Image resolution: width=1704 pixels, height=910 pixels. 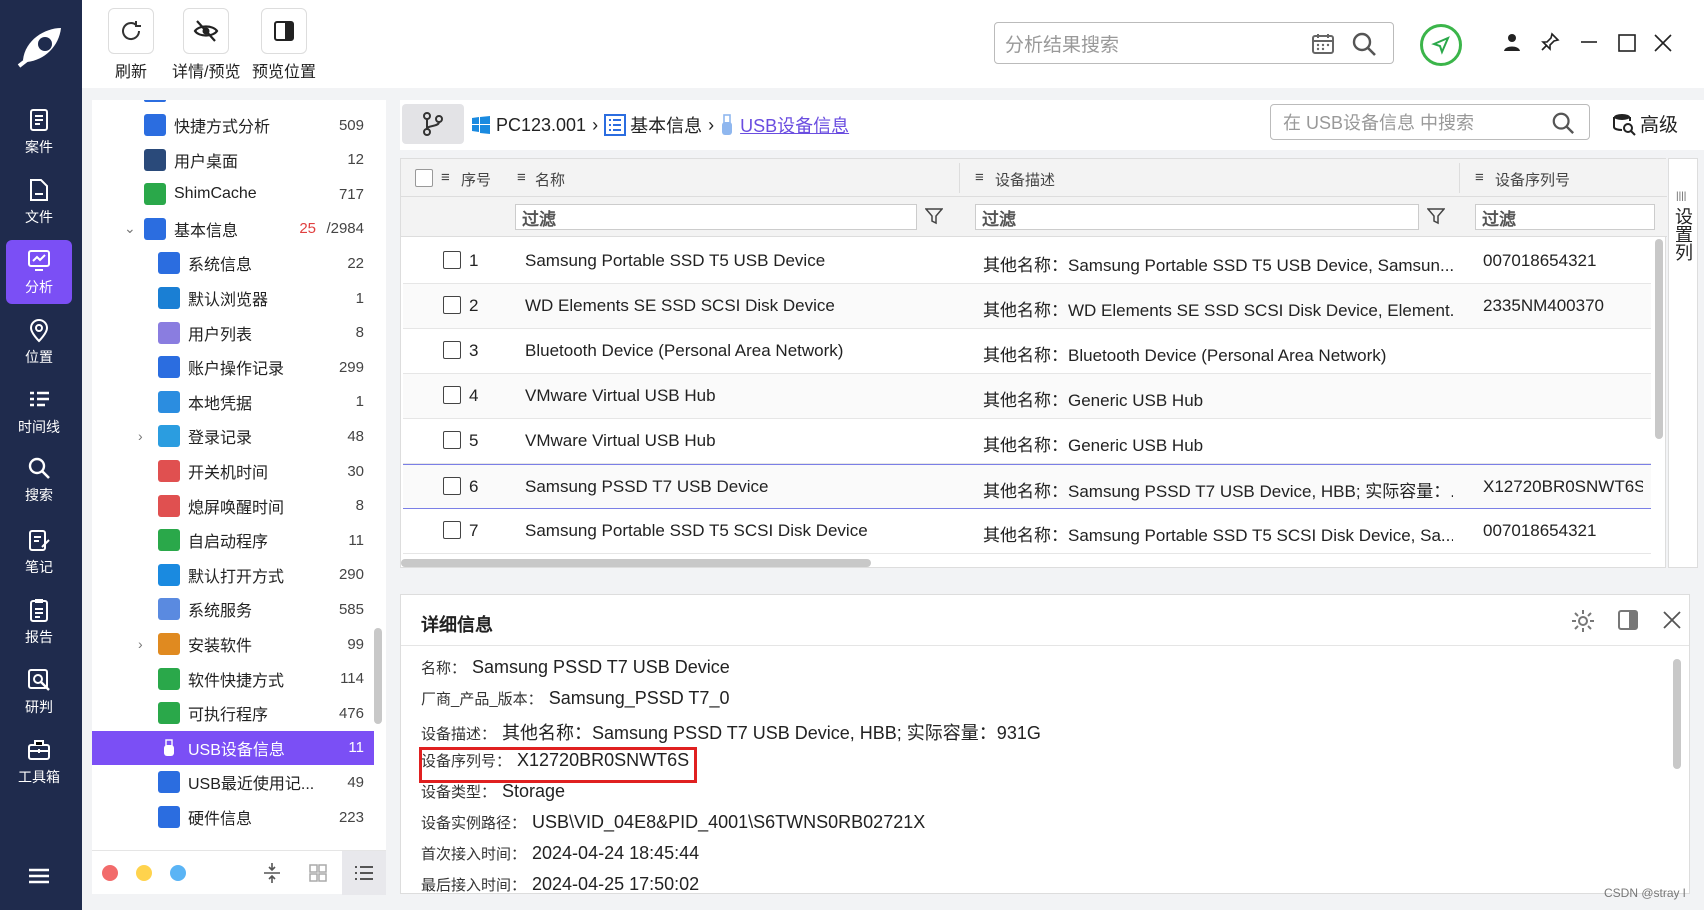 What do you see at coordinates (233, 298) in the screenshot?
I see `tree-item: 默认浏览器 1` at bounding box center [233, 298].